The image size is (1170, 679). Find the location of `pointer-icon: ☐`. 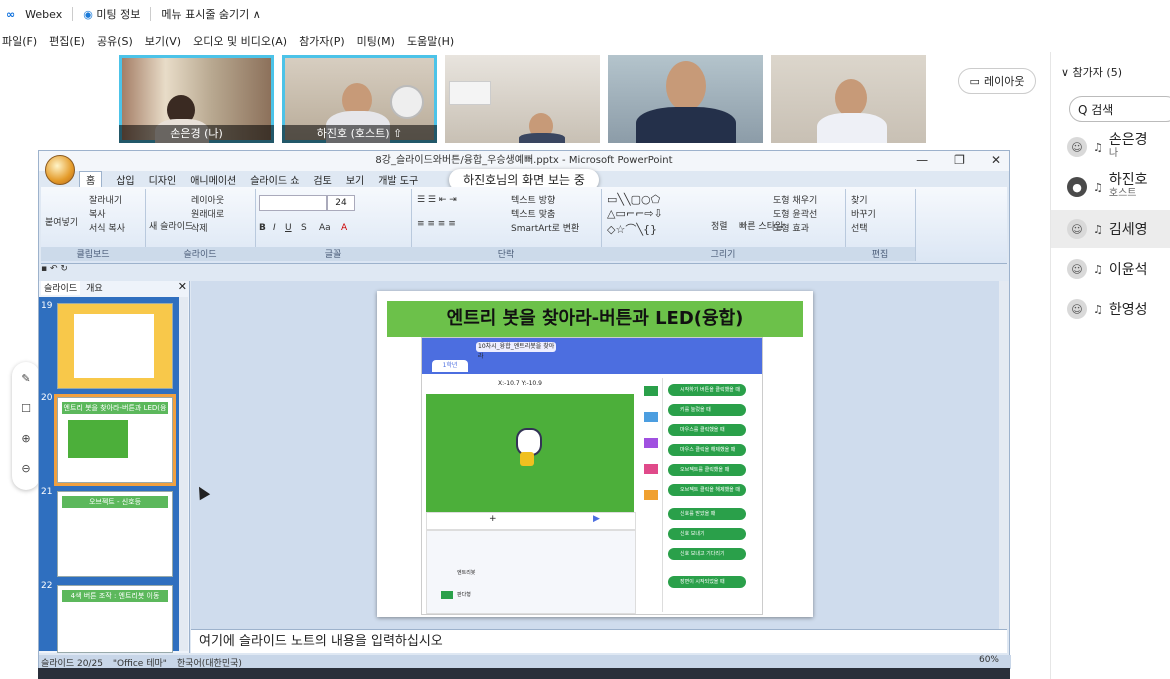

pointer-icon: ☐ is located at coordinates (26, 408).